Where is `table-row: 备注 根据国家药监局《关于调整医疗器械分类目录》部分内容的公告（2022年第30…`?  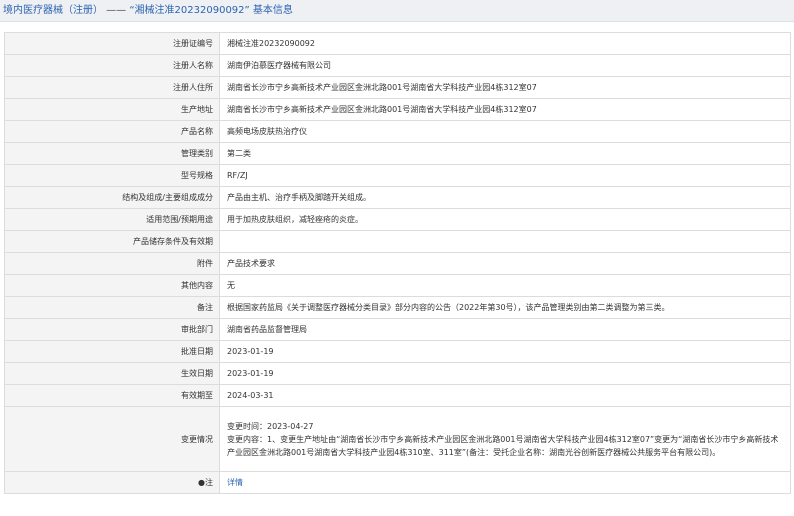
table-row: 备注 根据国家药监局《关于调整医疗器械分类目录》部分内容的公告（2022年第30… is located at coordinates (397, 307).